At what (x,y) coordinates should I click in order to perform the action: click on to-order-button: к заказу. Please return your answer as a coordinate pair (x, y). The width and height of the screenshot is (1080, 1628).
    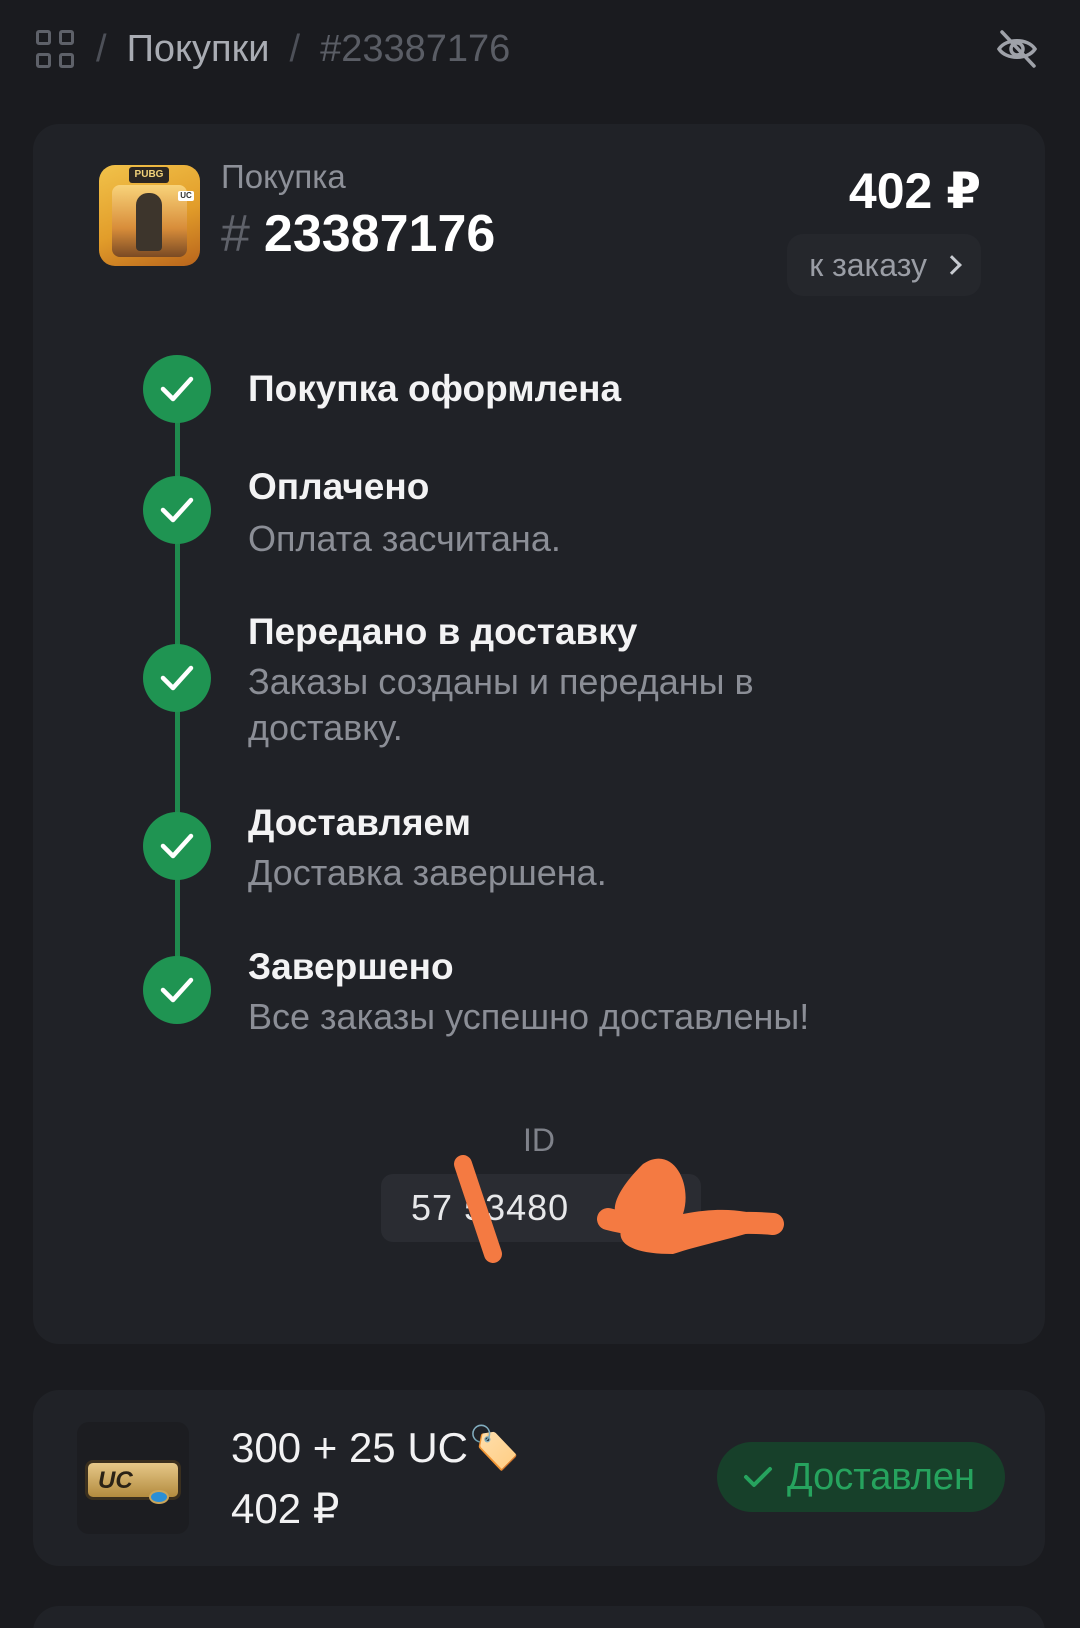
    Looking at the image, I should click on (884, 265).